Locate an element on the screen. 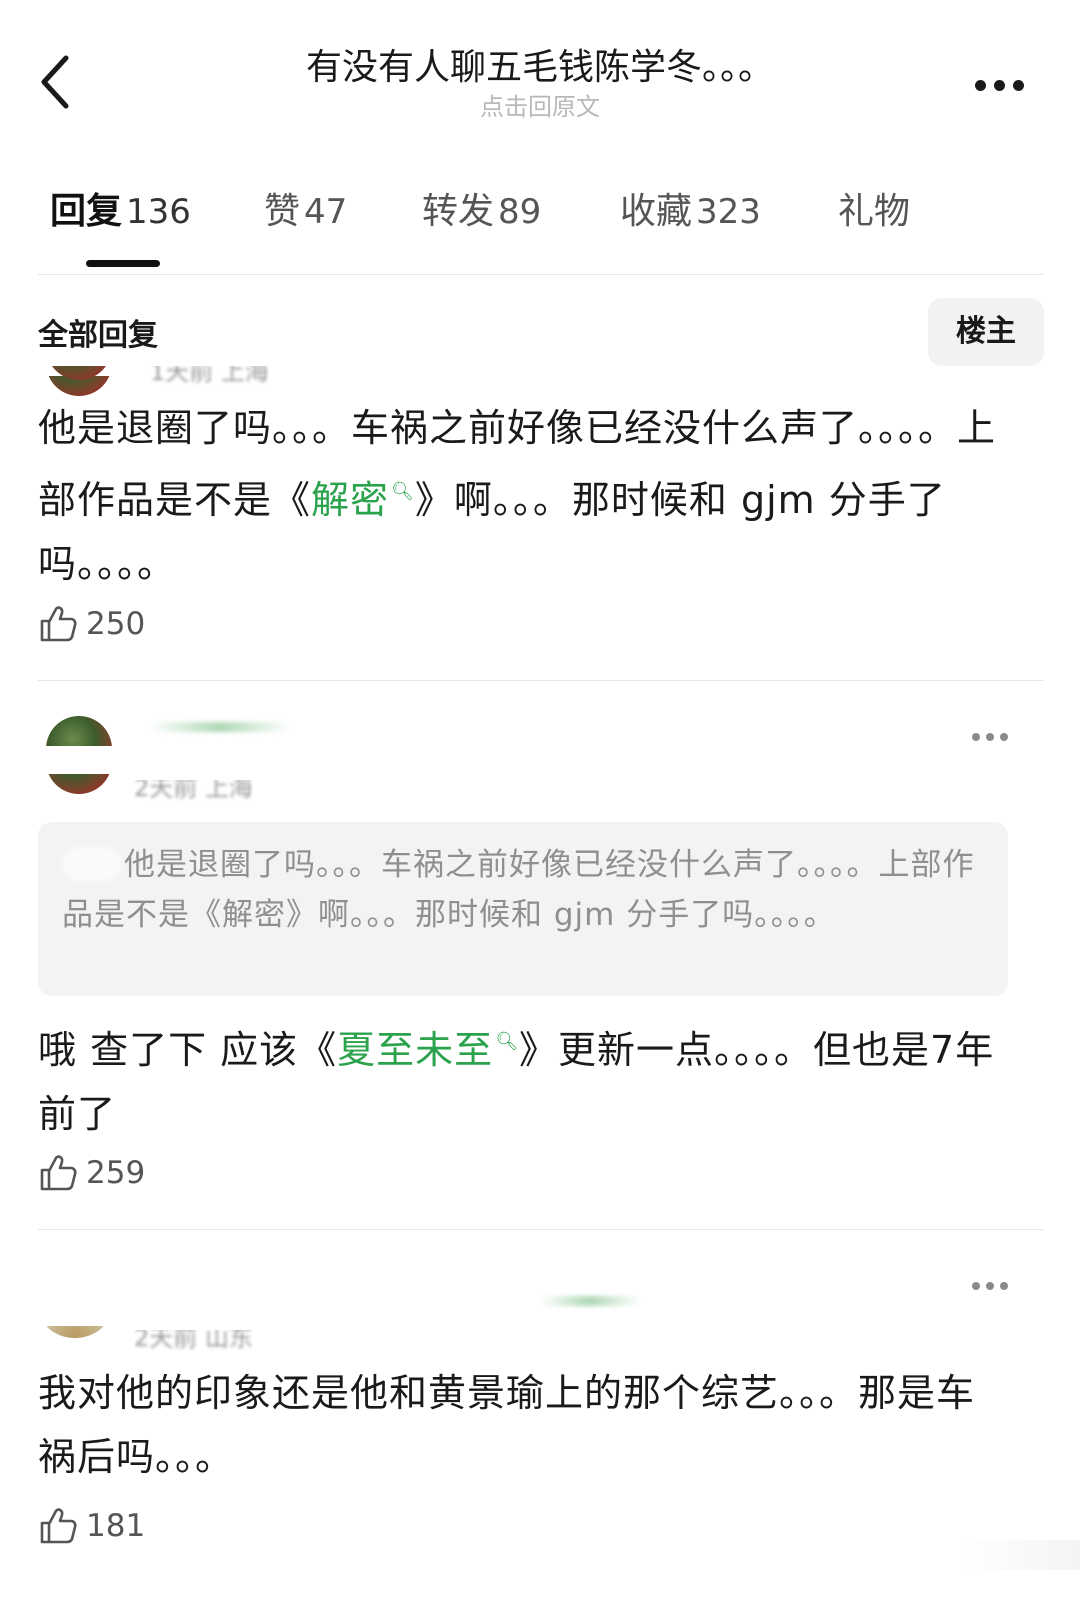 Image resolution: width=1080 pixels, height=1621 pixels. stats-tabs: 回复 136 赞 47 转发 89 收藏 323 礼物 is located at coordinates (540, 233).